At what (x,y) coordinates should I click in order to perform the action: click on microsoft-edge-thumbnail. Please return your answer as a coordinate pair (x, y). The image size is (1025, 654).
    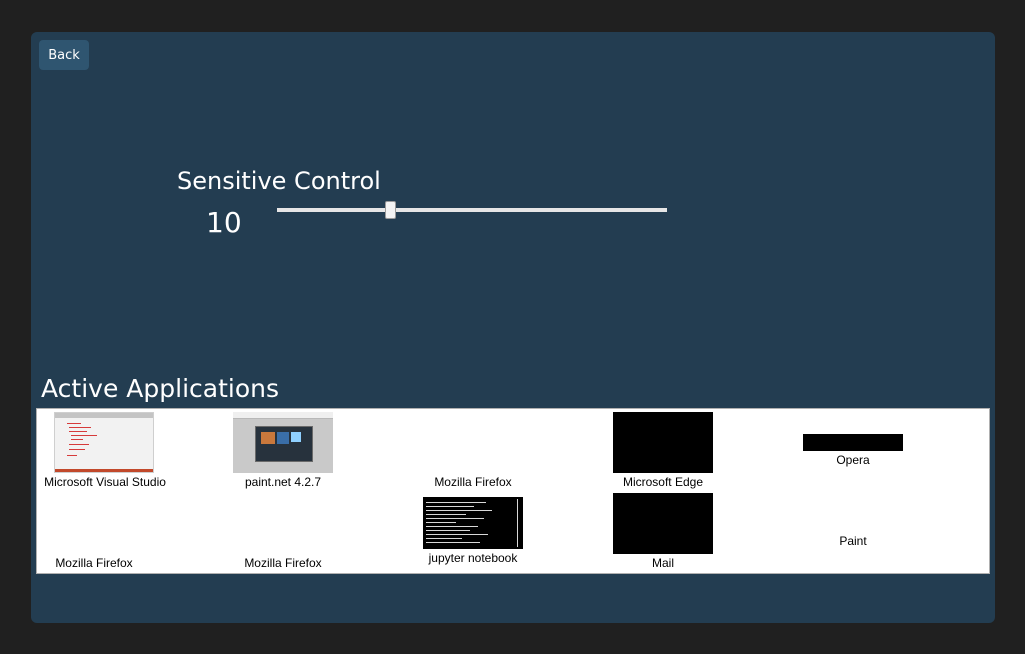
    Looking at the image, I should click on (663, 442).